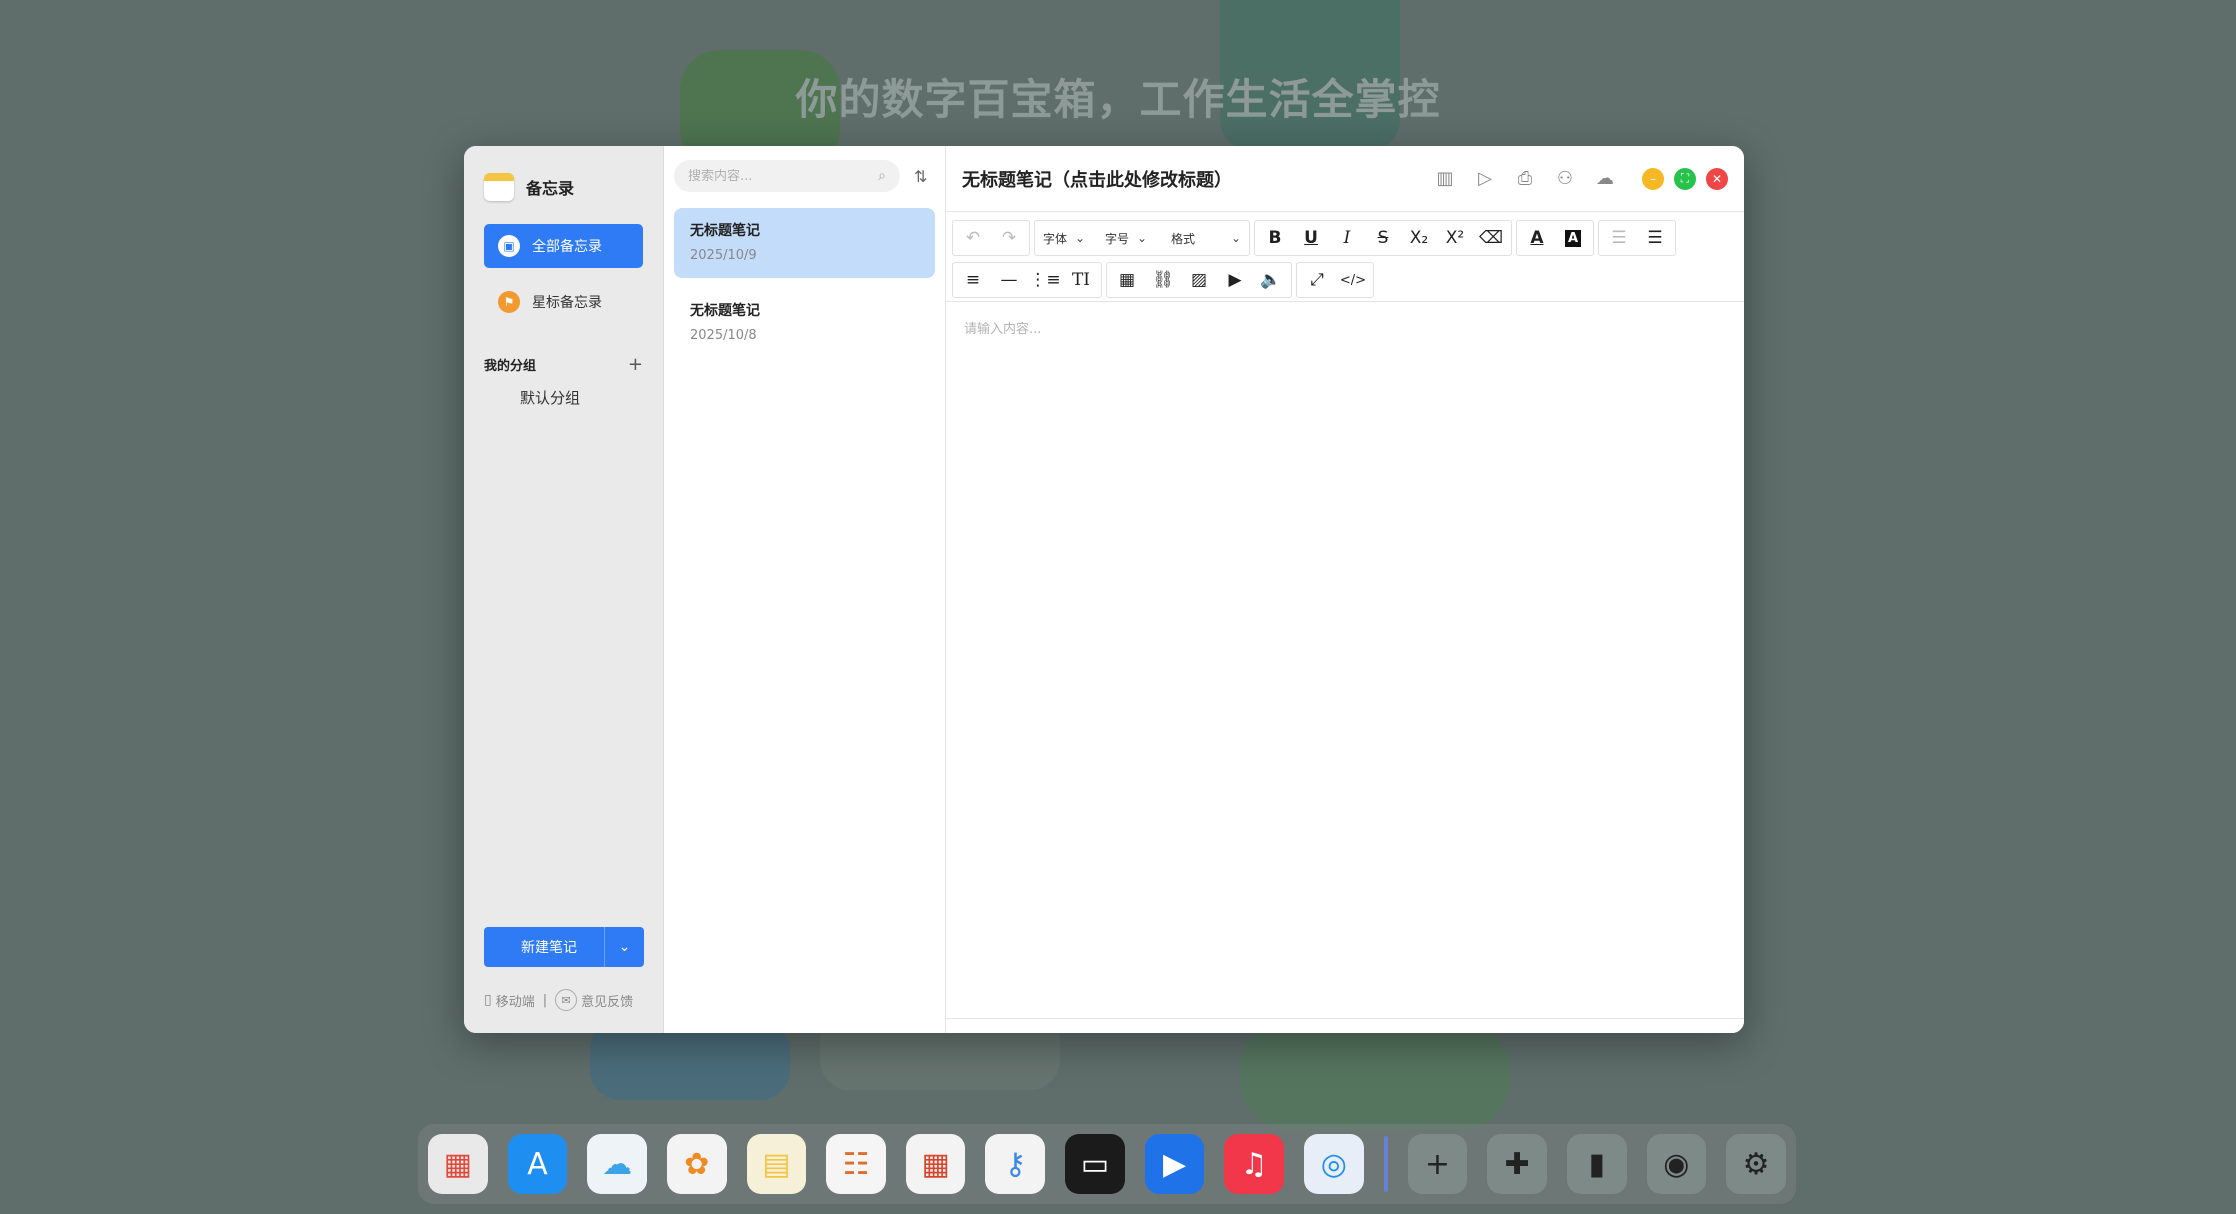 This screenshot has height=1214, width=2236. I want to click on desktop-headline: 你的数字百宝箱，工作生活全掌控, so click(1118, 99).